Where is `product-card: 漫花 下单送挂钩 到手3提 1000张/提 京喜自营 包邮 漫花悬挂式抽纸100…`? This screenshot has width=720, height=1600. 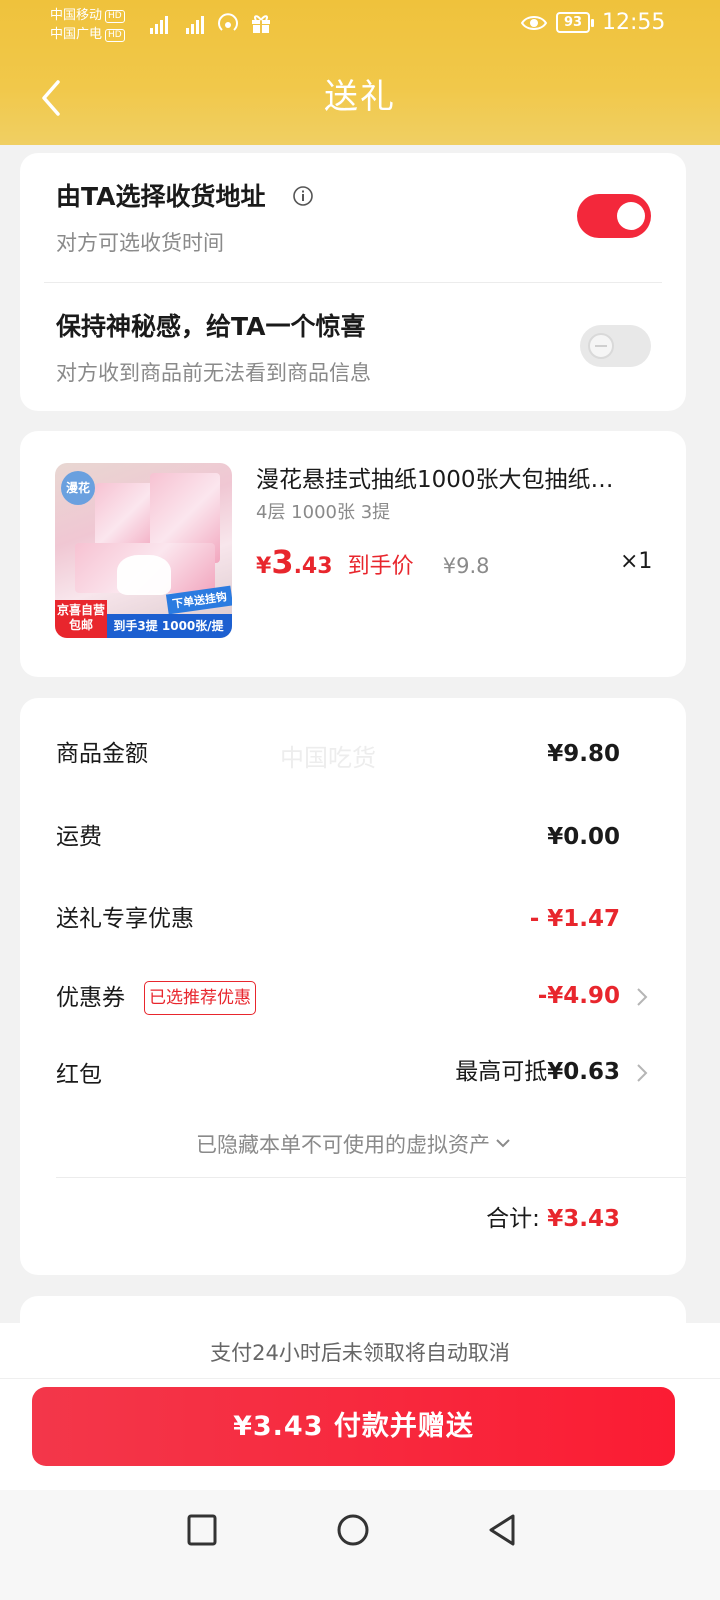
product-card: 漫花 下单送挂钩 到手3提 1000张/提 京喜自营 包邮 漫花悬挂式抽纸100… is located at coordinates (353, 554).